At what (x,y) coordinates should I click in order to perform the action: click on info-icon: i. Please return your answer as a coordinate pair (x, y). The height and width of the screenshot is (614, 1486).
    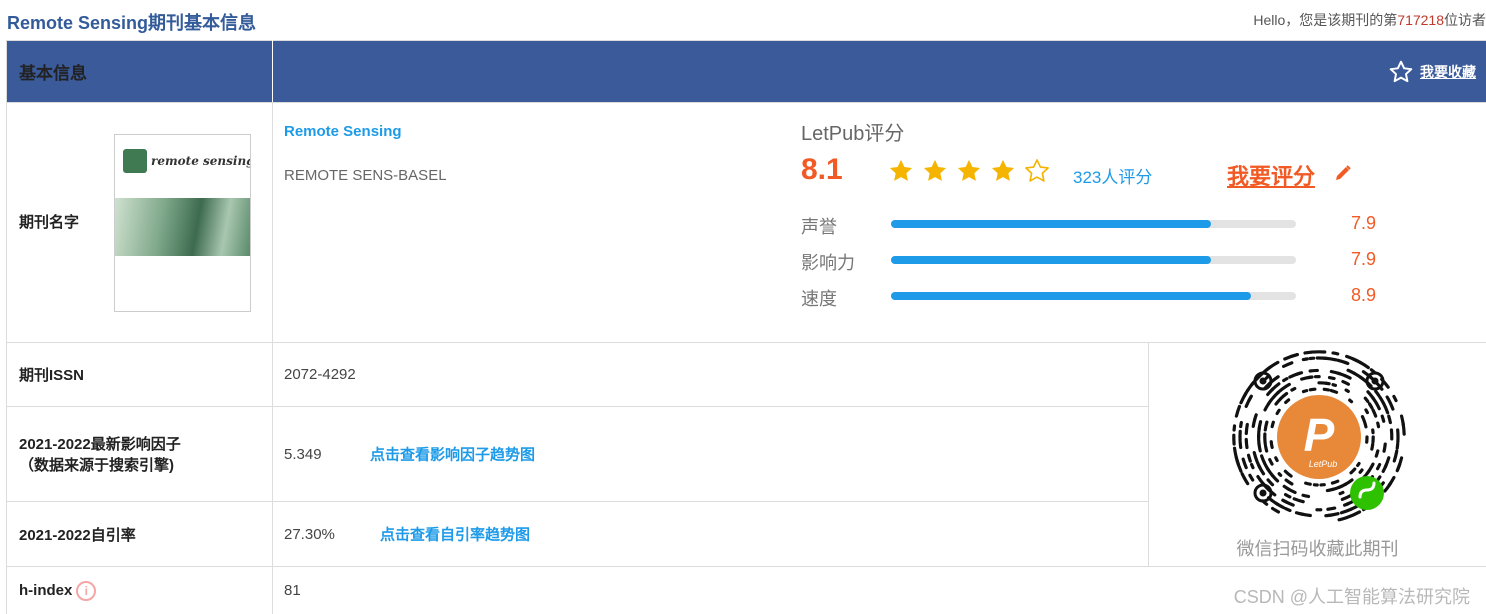
    Looking at the image, I should click on (86, 590).